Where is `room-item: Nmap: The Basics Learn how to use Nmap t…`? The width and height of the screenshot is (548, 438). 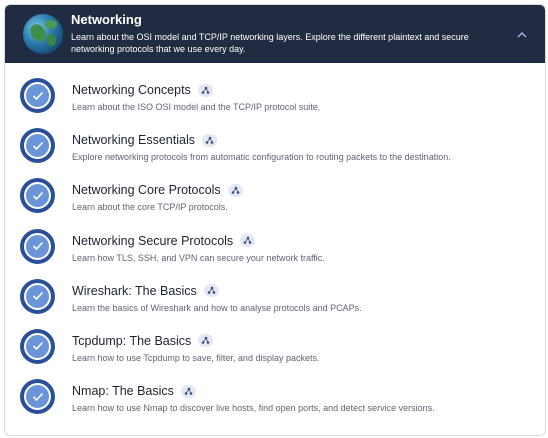 room-item: Nmap: The Basics Learn how to use Nmap t… is located at coordinates (275, 397).